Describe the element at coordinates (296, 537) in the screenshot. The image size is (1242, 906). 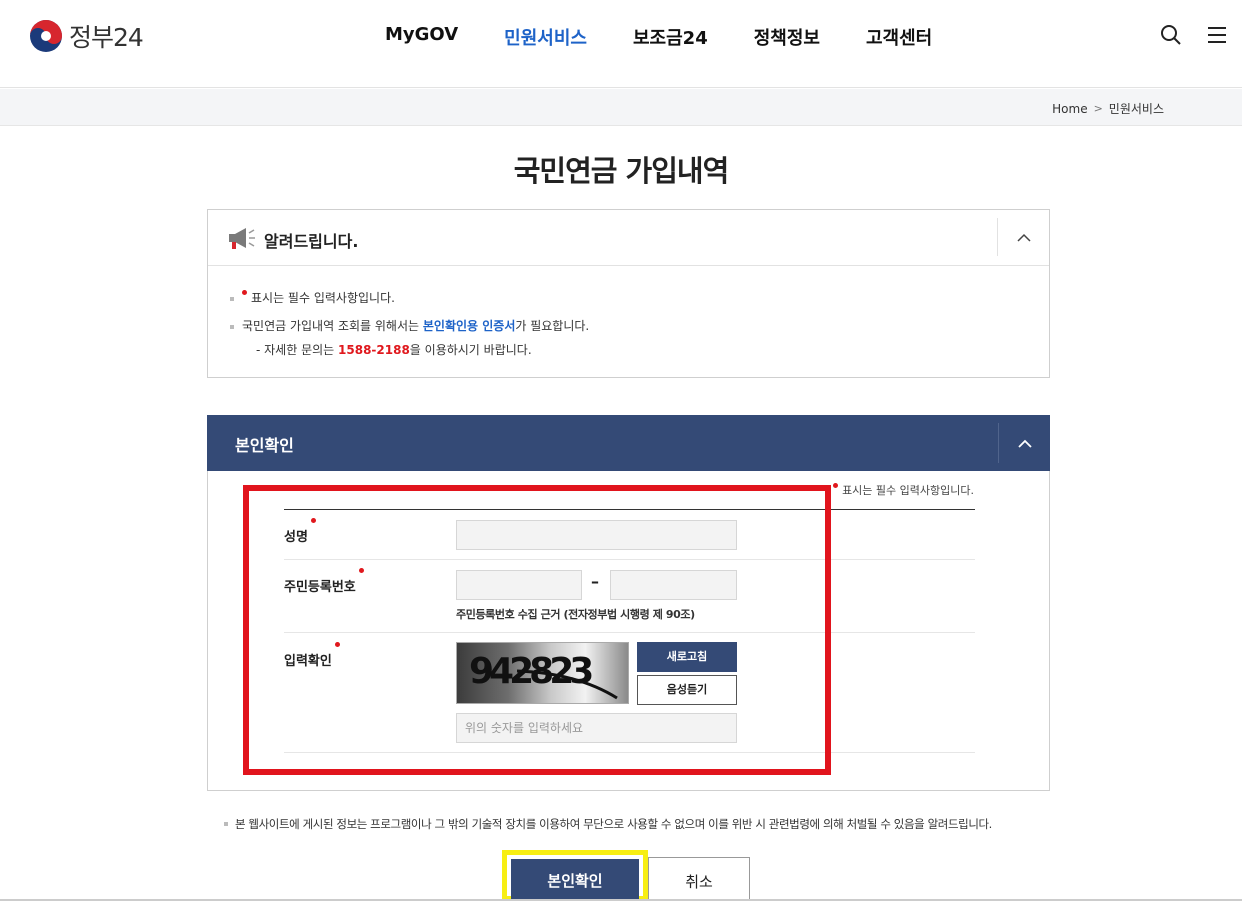
I see `name-label-text: 성명` at that location.